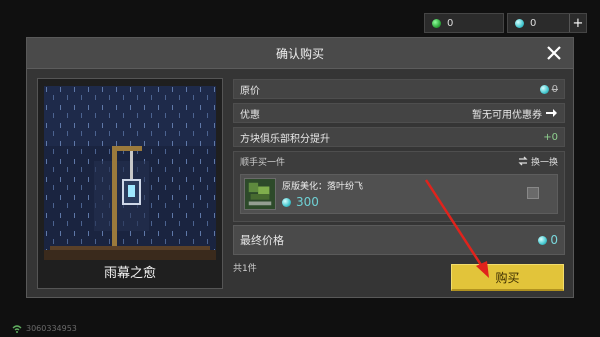  Describe the element at coordinates (436, 23) in the screenshot. I see `emerald-icon` at that location.